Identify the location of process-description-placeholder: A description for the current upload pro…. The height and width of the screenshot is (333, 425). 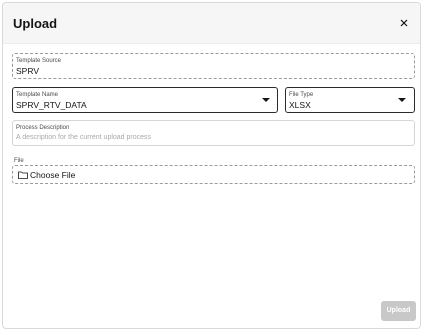
(84, 137).